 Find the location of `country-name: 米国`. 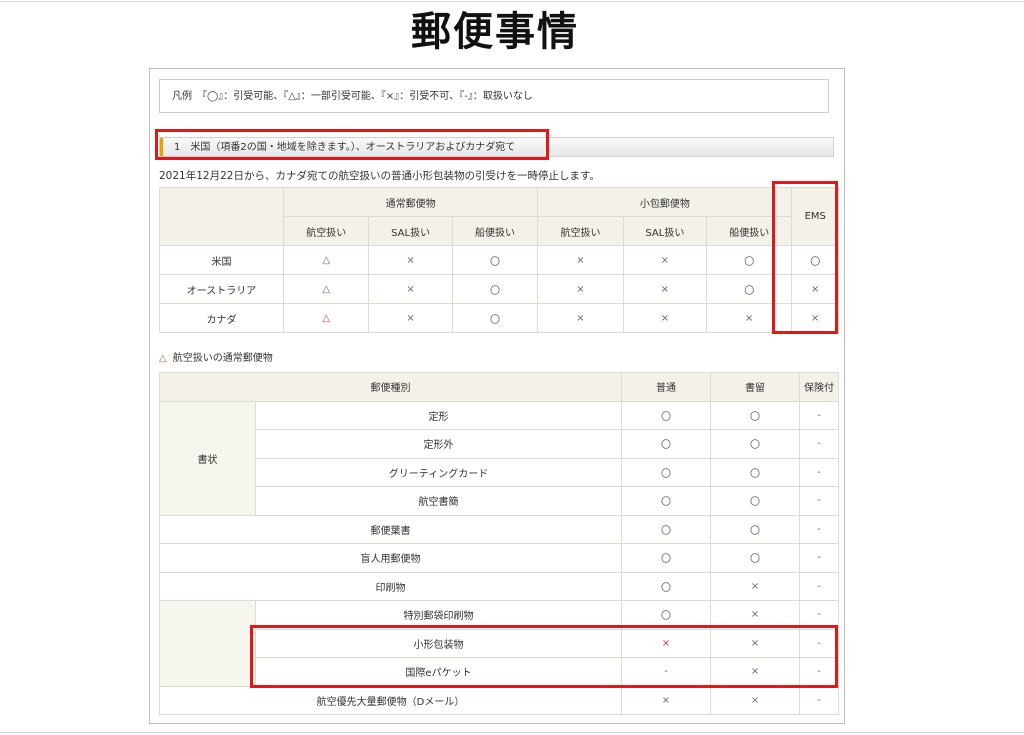

country-name: 米国 is located at coordinates (221, 260).